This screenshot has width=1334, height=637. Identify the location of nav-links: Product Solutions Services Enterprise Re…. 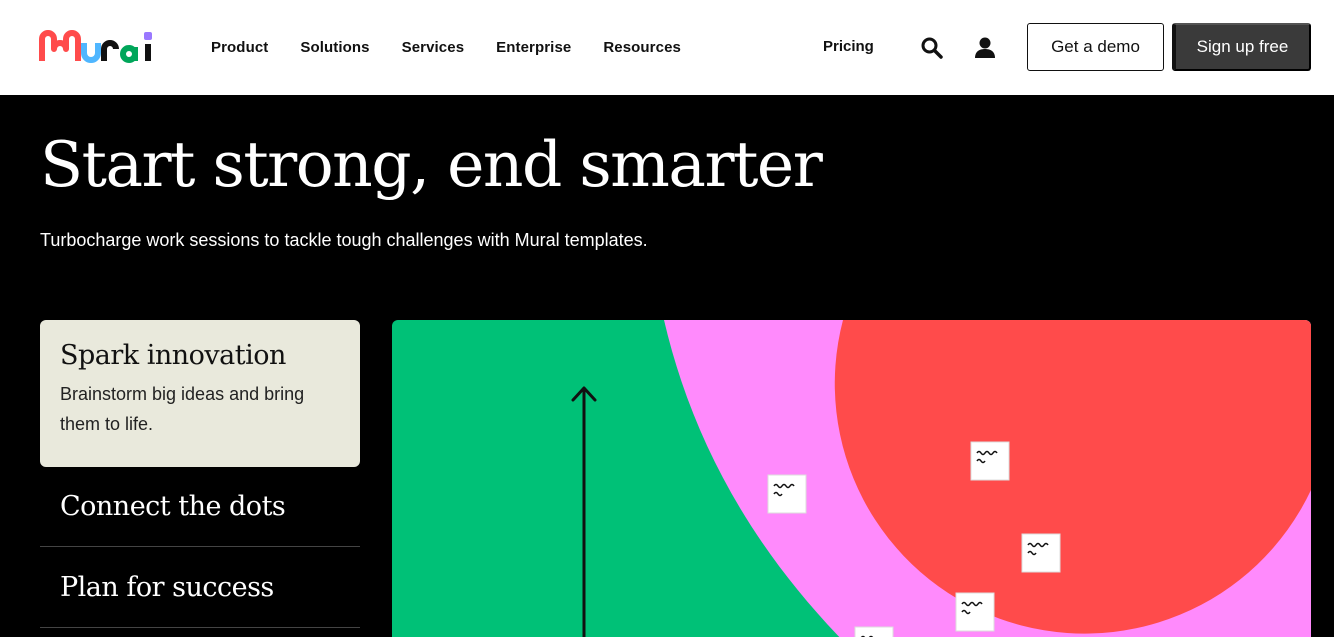
(462, 47).